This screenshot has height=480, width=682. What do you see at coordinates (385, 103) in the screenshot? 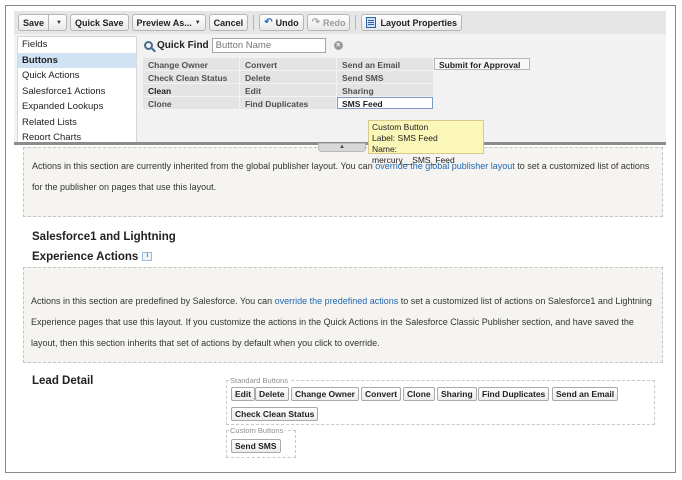
I see `palette-button-sms-feed: SMS Feed` at bounding box center [385, 103].